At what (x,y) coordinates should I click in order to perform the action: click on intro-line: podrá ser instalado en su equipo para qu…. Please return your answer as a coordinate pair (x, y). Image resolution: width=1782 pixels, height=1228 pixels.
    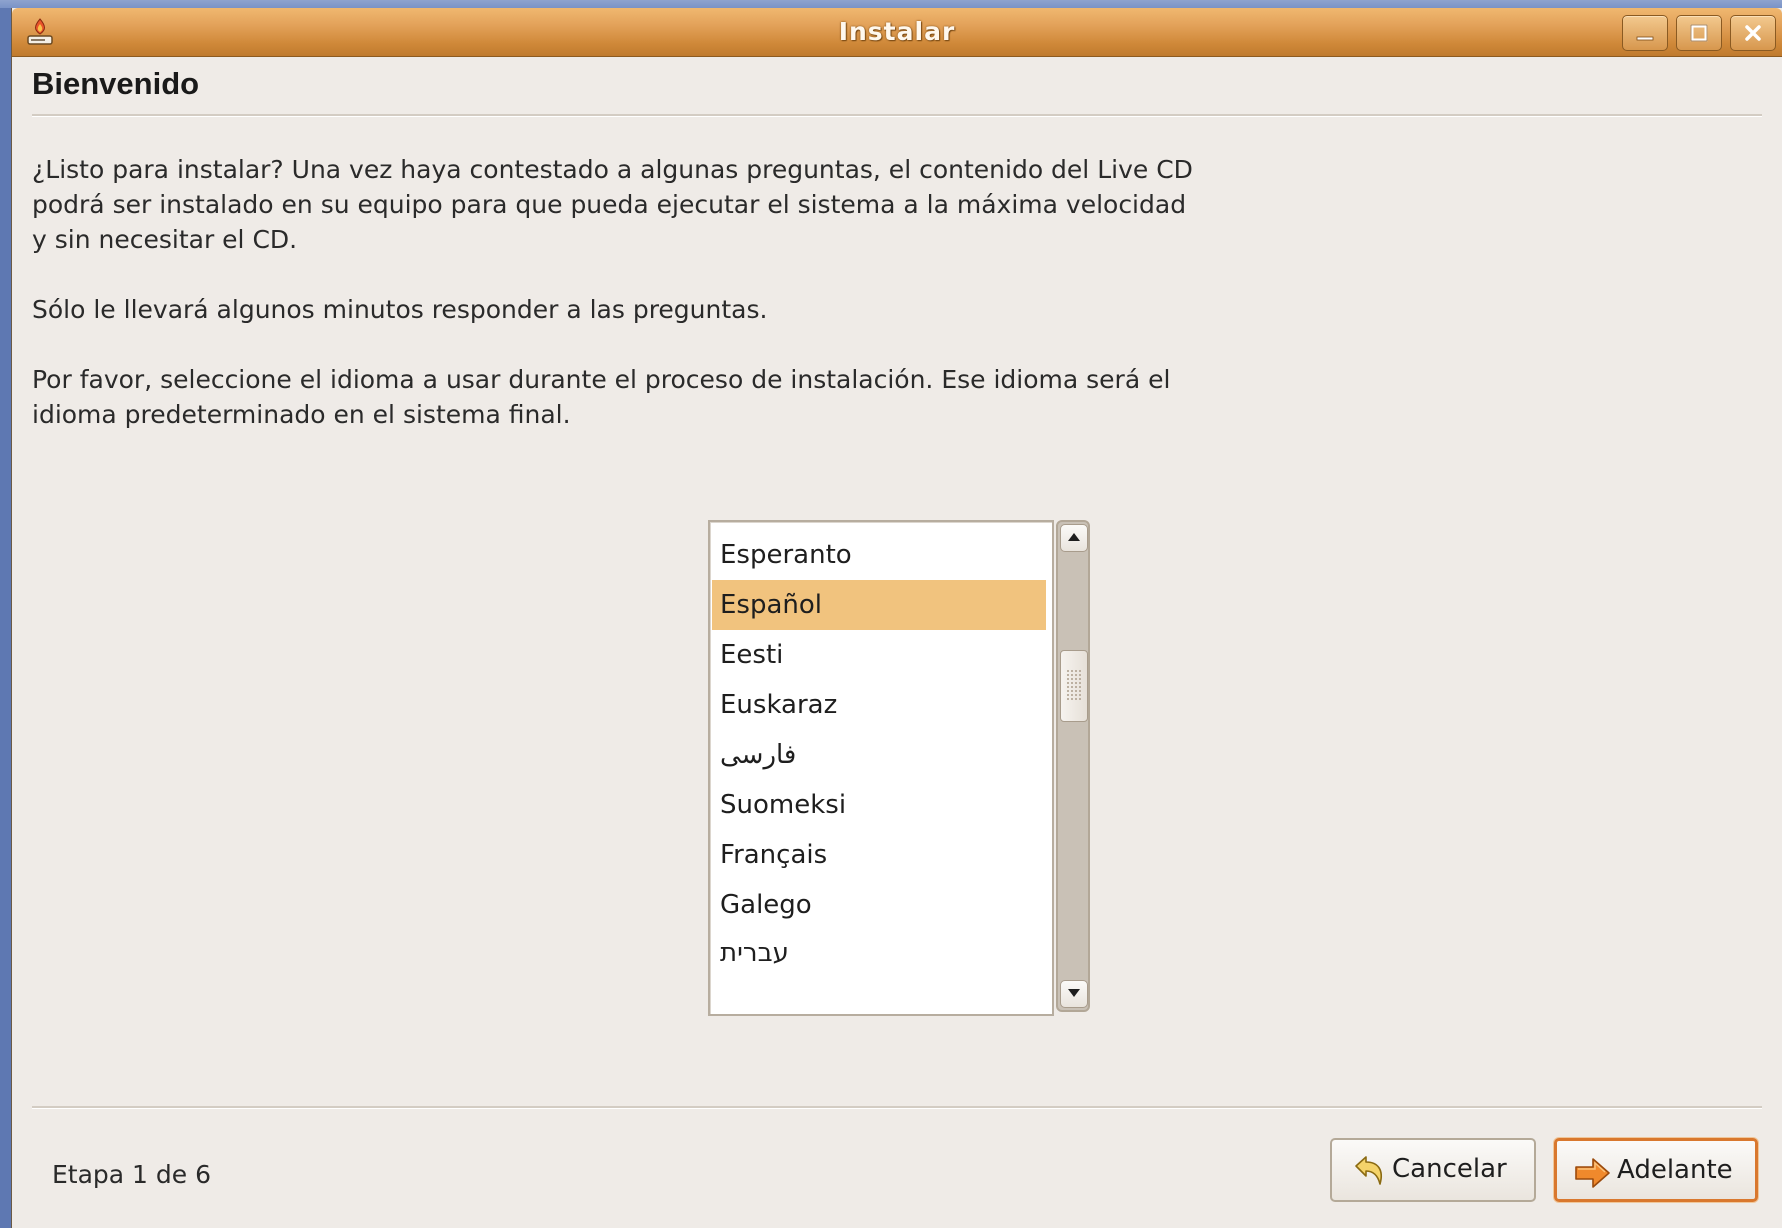
    Looking at the image, I should click on (609, 204).